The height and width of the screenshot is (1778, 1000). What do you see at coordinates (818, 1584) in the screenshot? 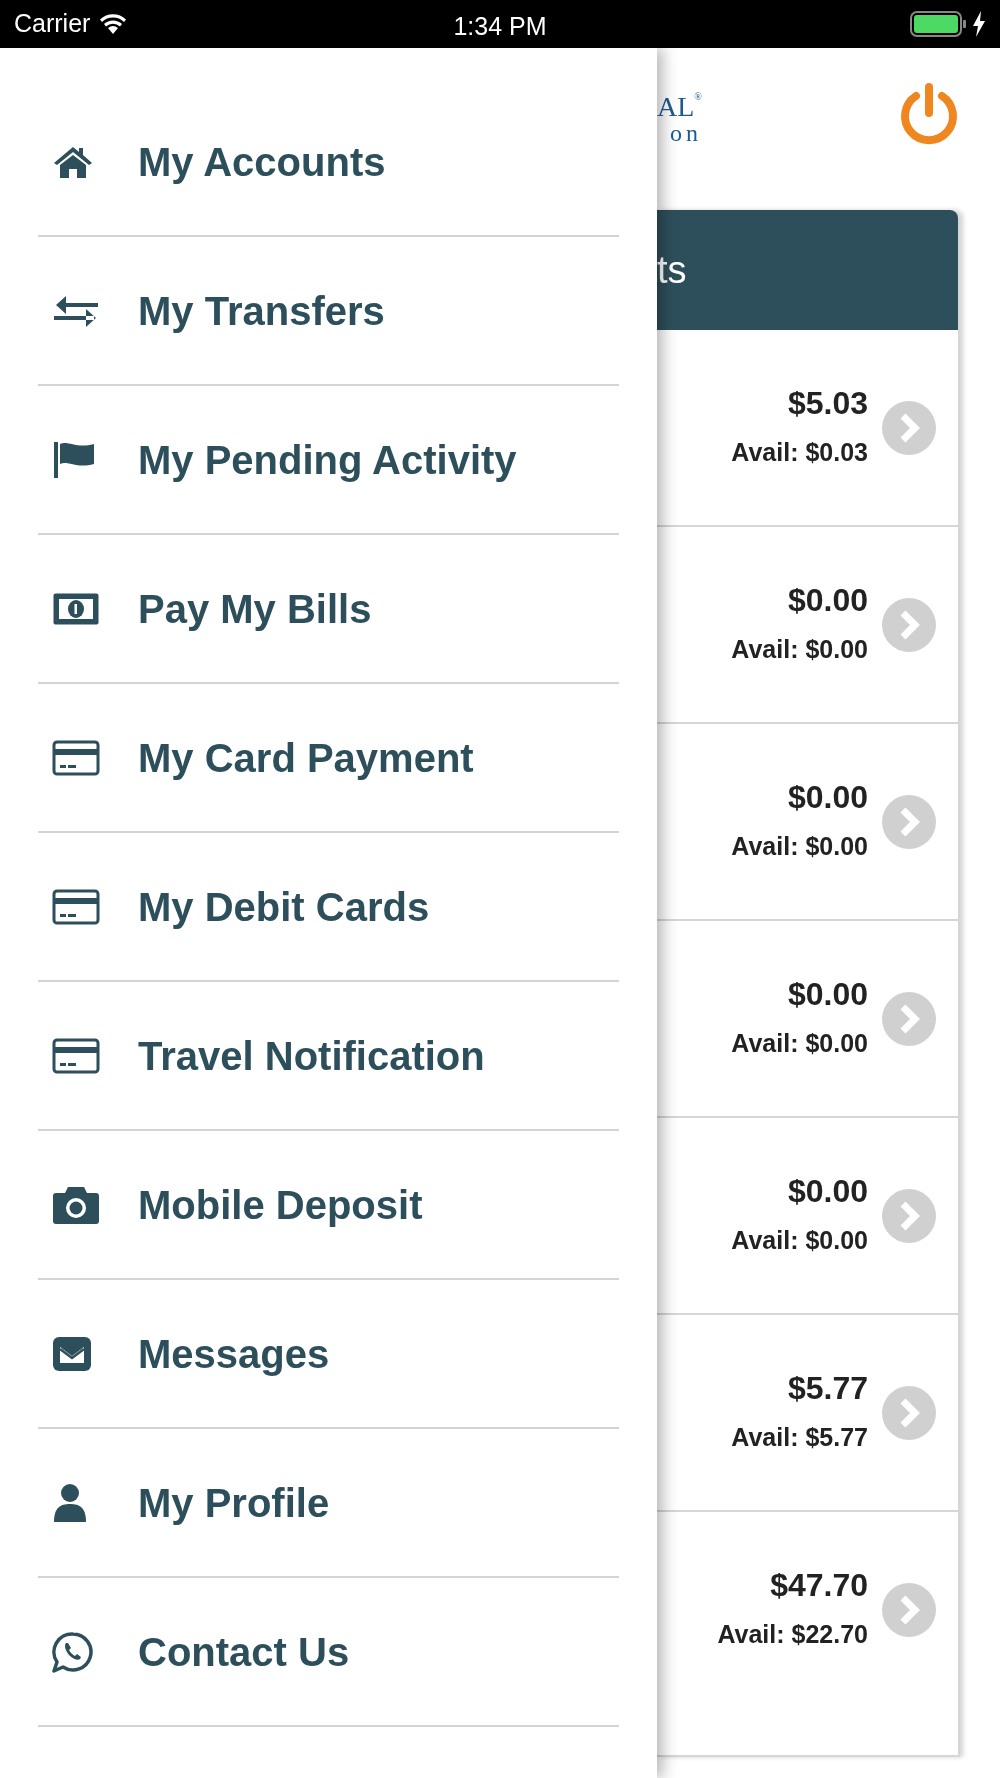
I see `balance-amount: $47.70` at bounding box center [818, 1584].